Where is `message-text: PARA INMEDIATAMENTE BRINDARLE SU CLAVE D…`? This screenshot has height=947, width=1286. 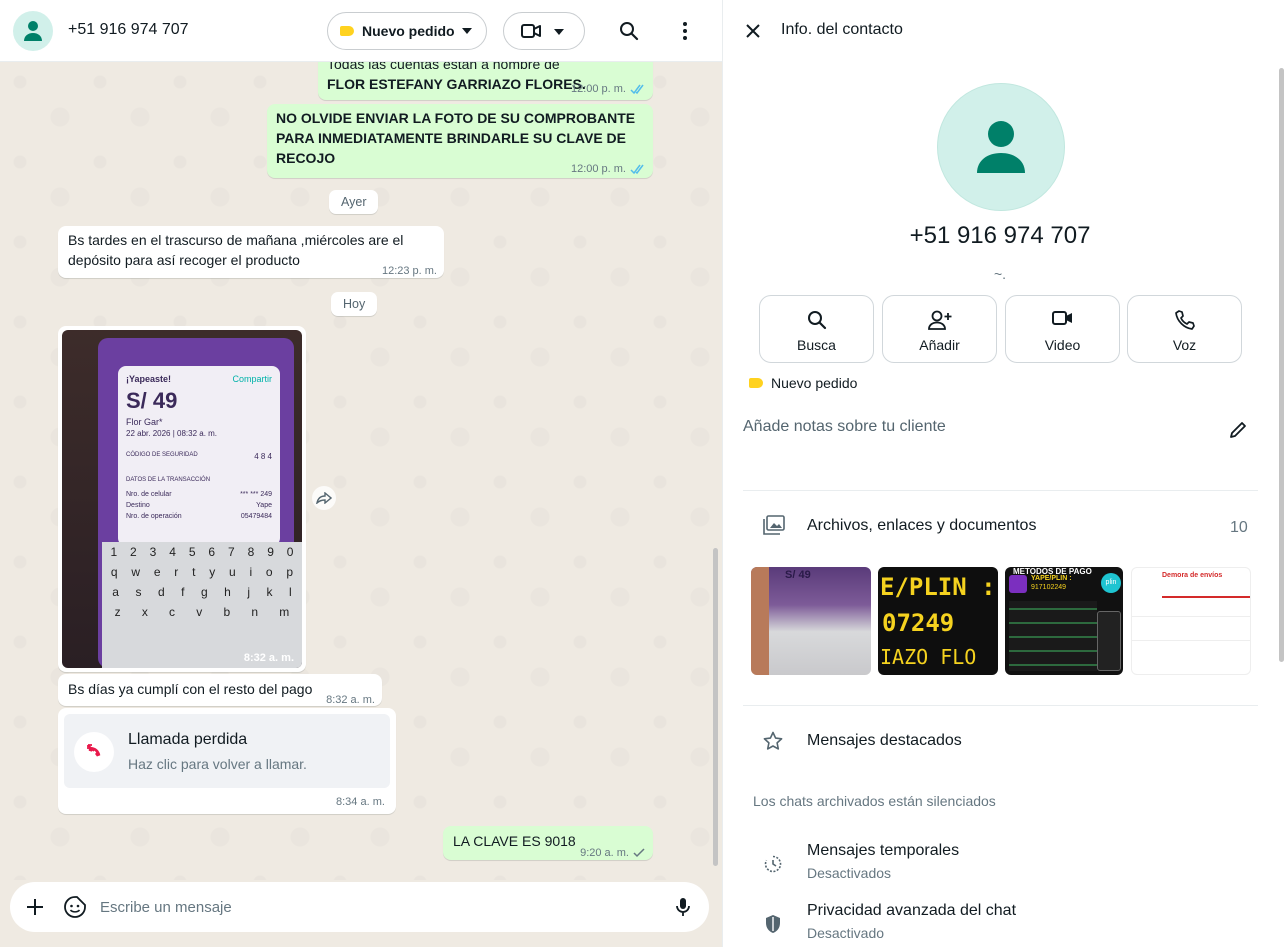
message-text: PARA INMEDIATAMENTE BRINDARLE SU CLAVE D… is located at coordinates (451, 138).